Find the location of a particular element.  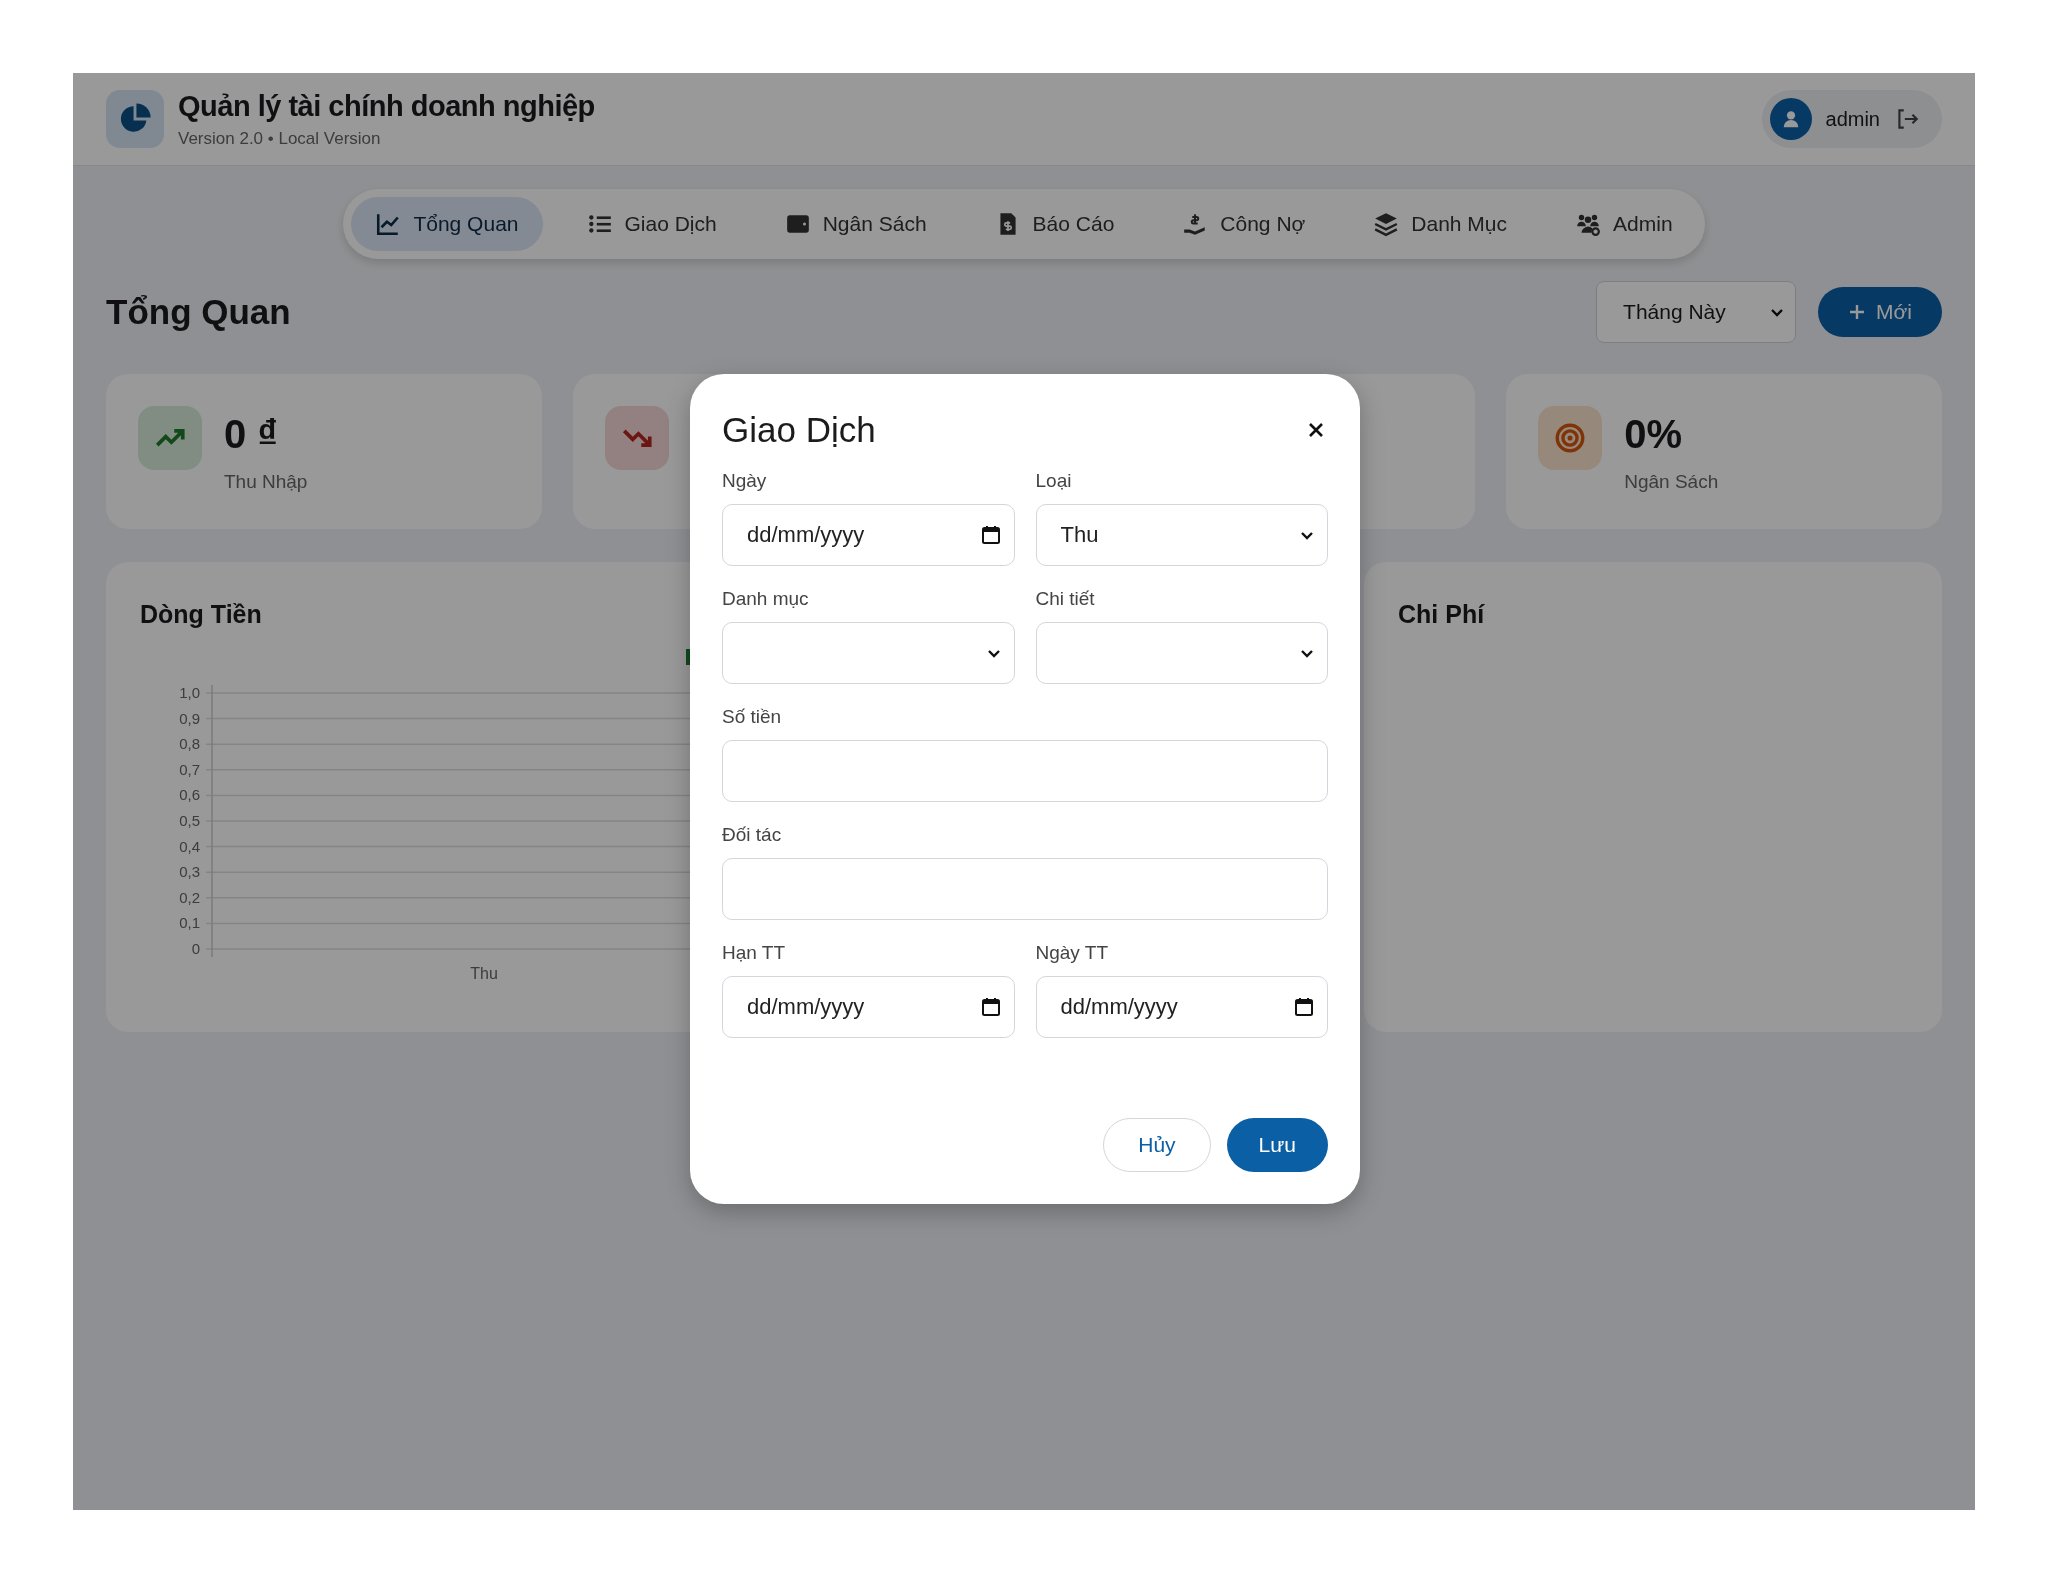

axis-tick-label: 1,0 is located at coordinates (189, 692).